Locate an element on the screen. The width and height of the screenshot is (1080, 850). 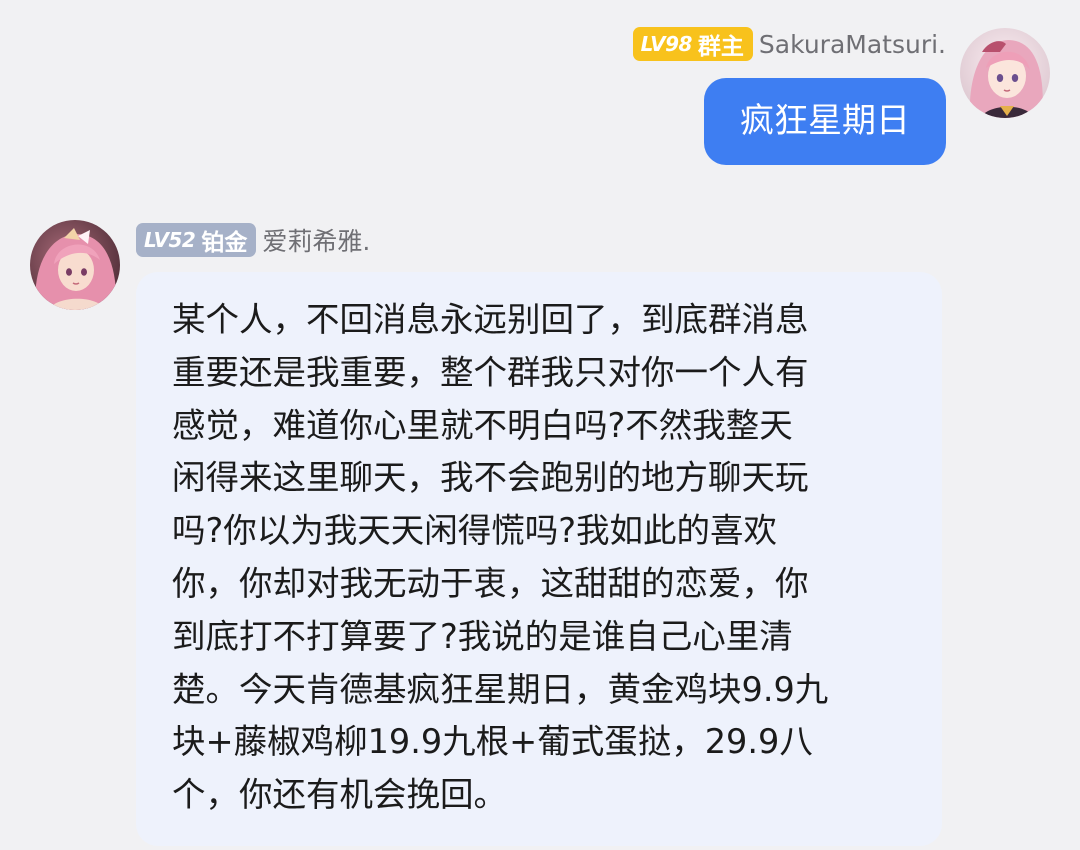
message-text-line: 楚。今天肯德基疯狂星期日，黄金鸡块9.9九 is located at coordinates (500, 689).